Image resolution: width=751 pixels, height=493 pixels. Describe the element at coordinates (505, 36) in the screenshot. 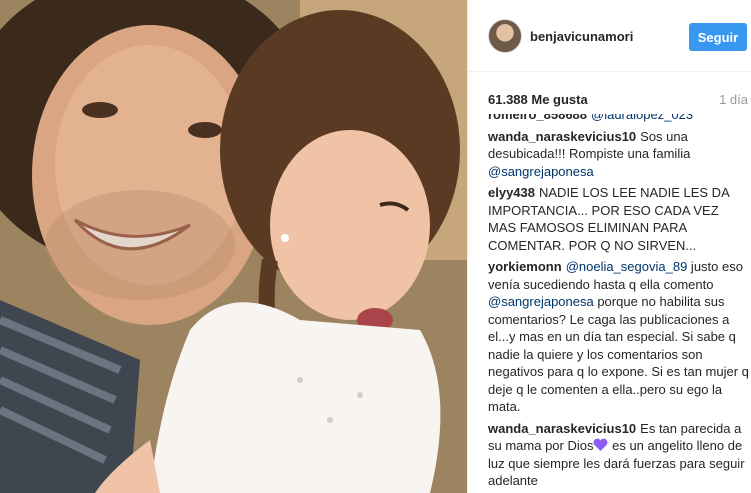

I see `avatar` at that location.